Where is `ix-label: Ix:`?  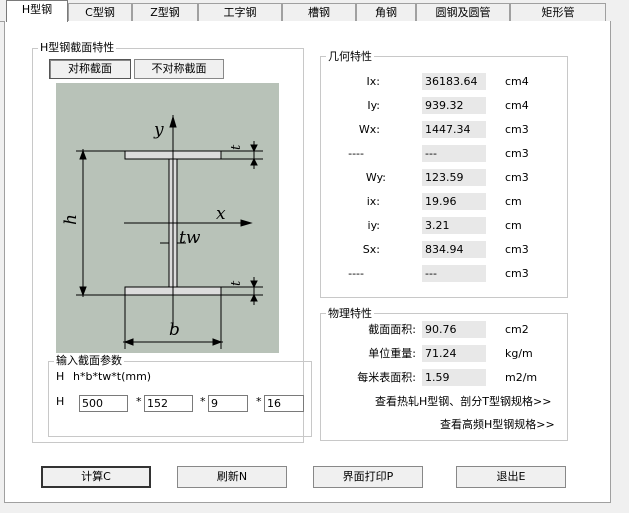
ix-label: Ix: is located at coordinates (373, 81).